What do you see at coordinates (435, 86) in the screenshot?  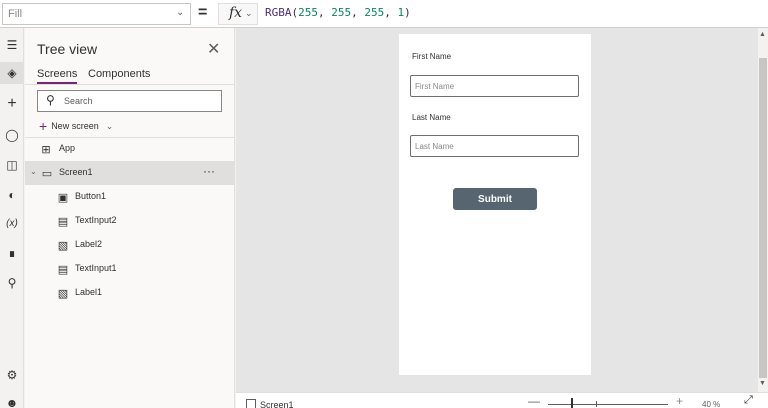 I see `first-name-placeholder: First Name` at bounding box center [435, 86].